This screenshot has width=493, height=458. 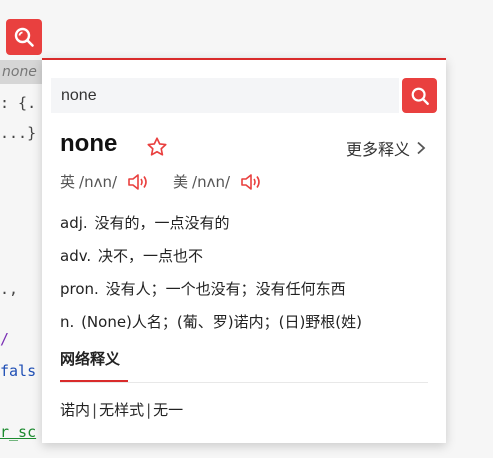 I want to click on more-definitions-link: 更多释义, so click(x=386, y=148).